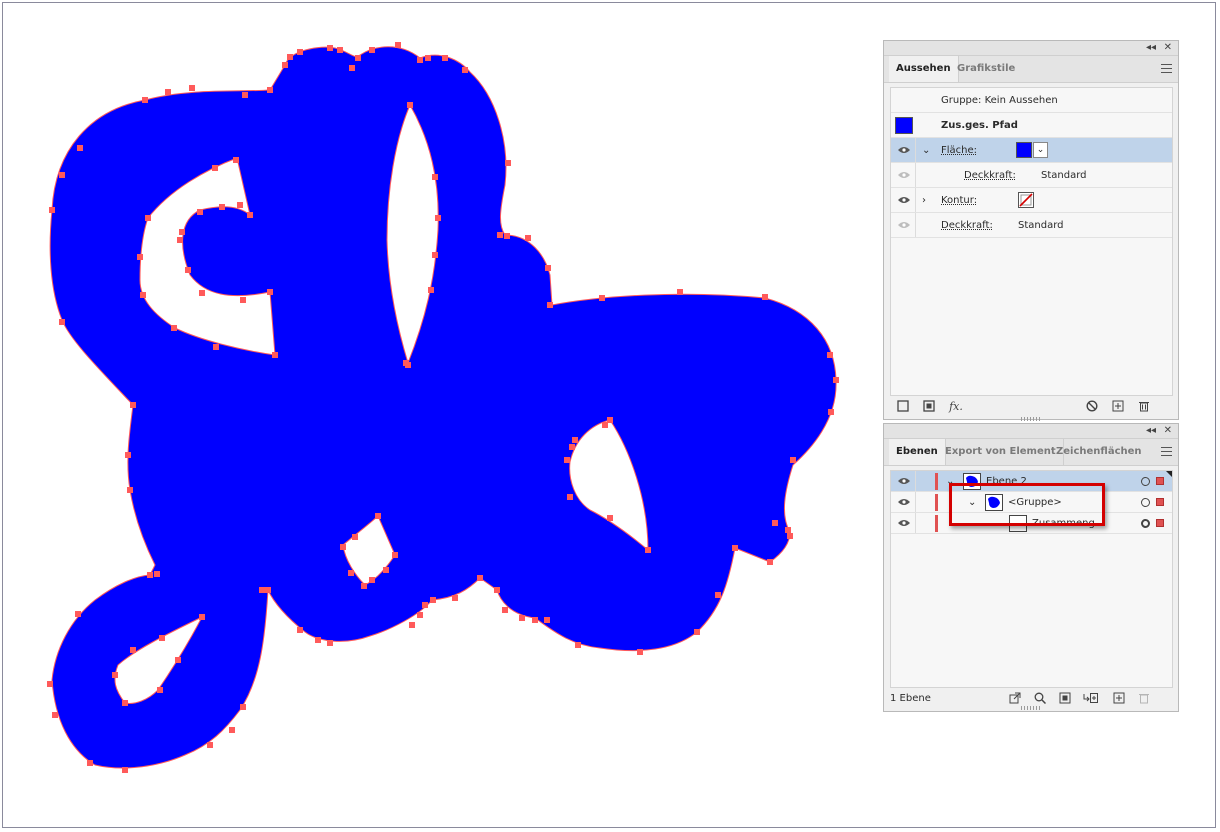 Image resolution: width=1220 pixels, height=832 pixels. Describe the element at coordinates (1064, 698) in the screenshot. I see `clipping-mask-icon` at that location.